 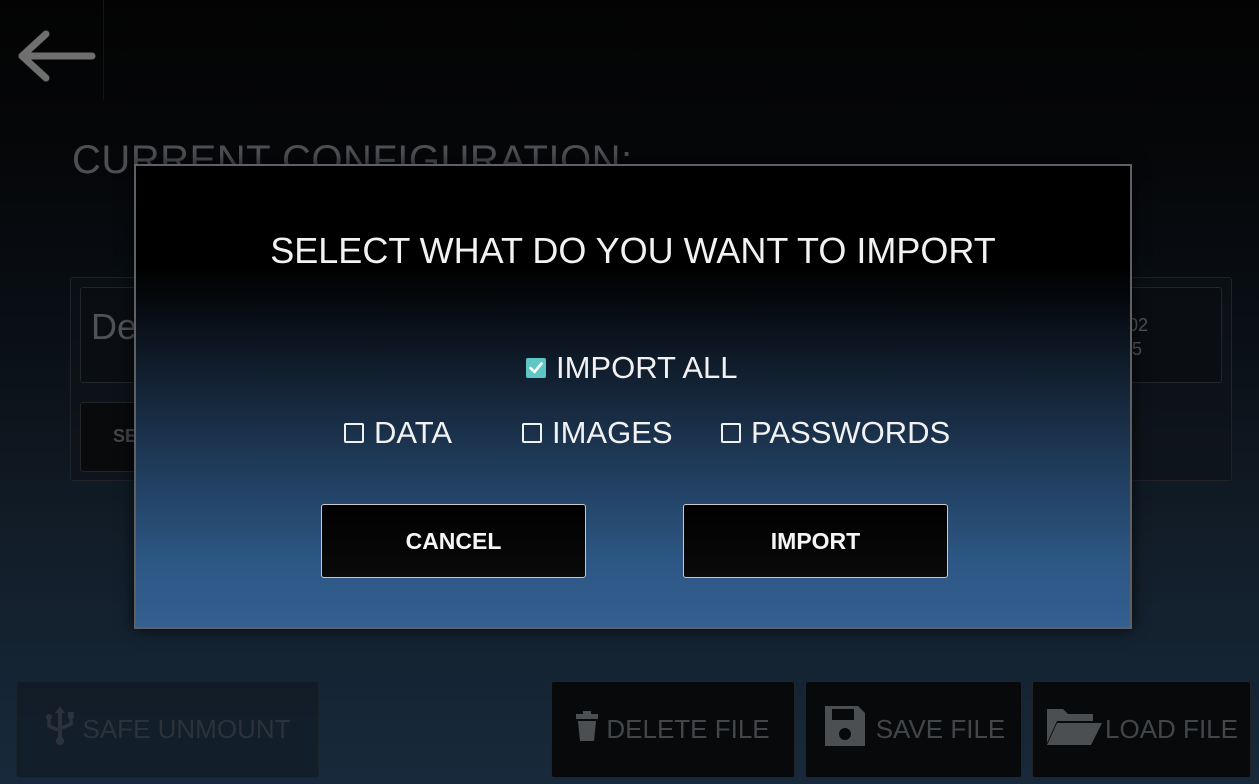 What do you see at coordinates (453, 541) in the screenshot?
I see `cancel-button: CANCEL` at bounding box center [453, 541].